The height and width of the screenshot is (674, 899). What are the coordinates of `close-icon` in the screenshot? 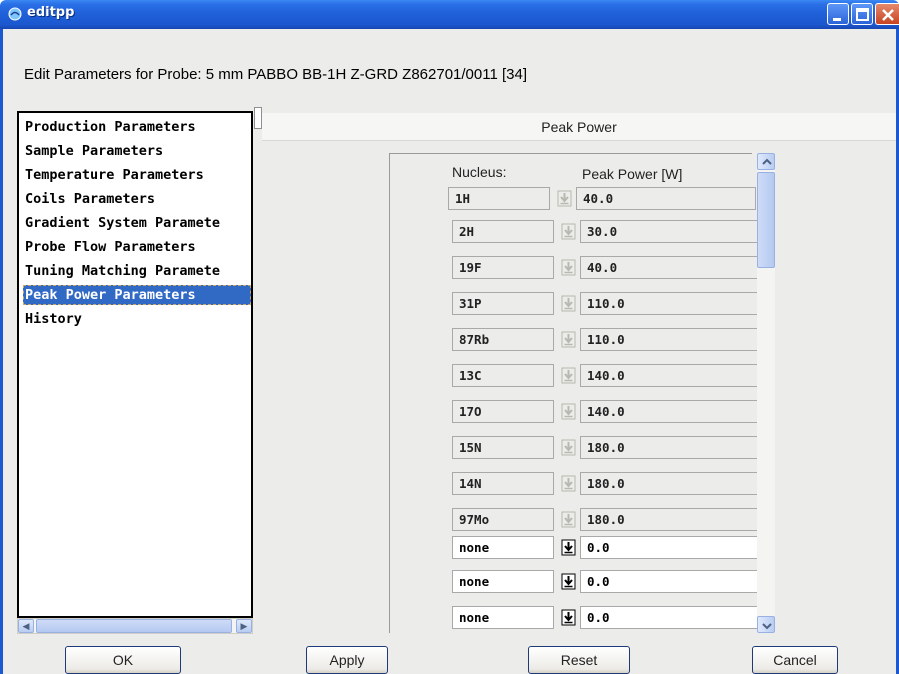 It's located at (888, 15).